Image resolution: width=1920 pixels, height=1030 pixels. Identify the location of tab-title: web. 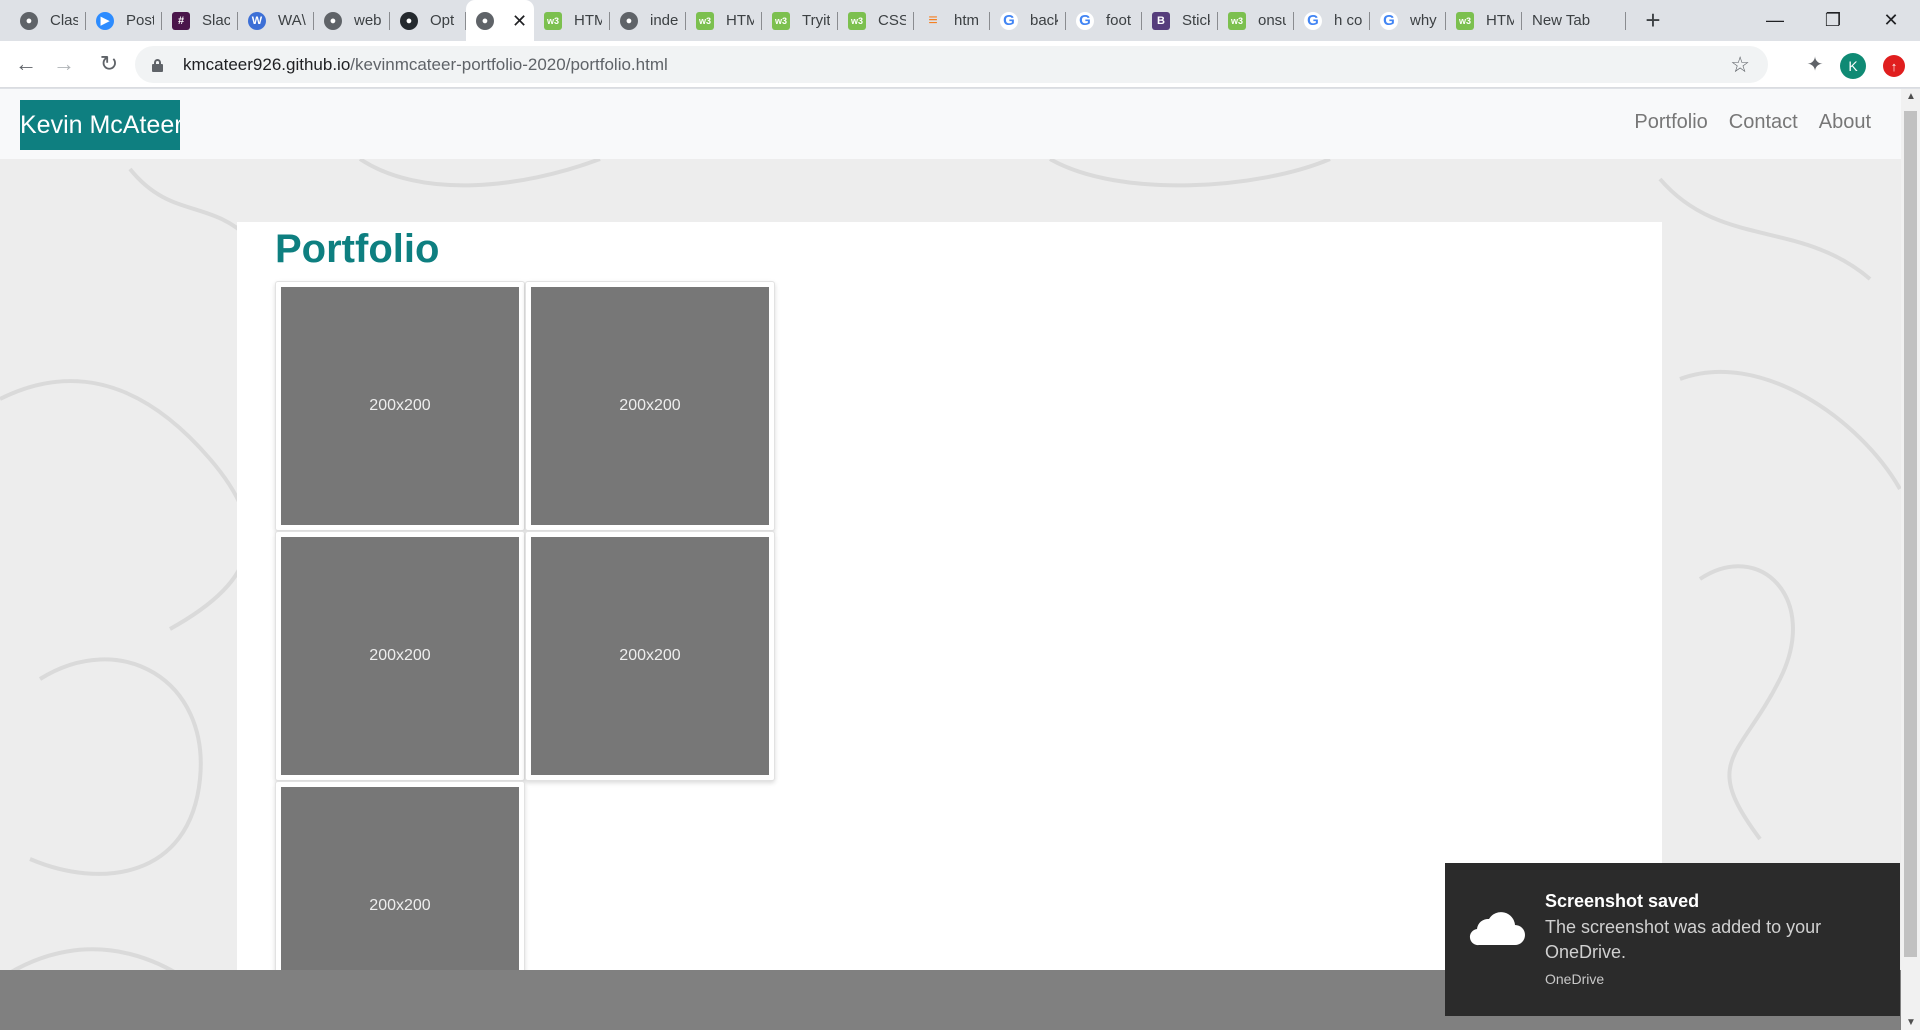
(368, 20).